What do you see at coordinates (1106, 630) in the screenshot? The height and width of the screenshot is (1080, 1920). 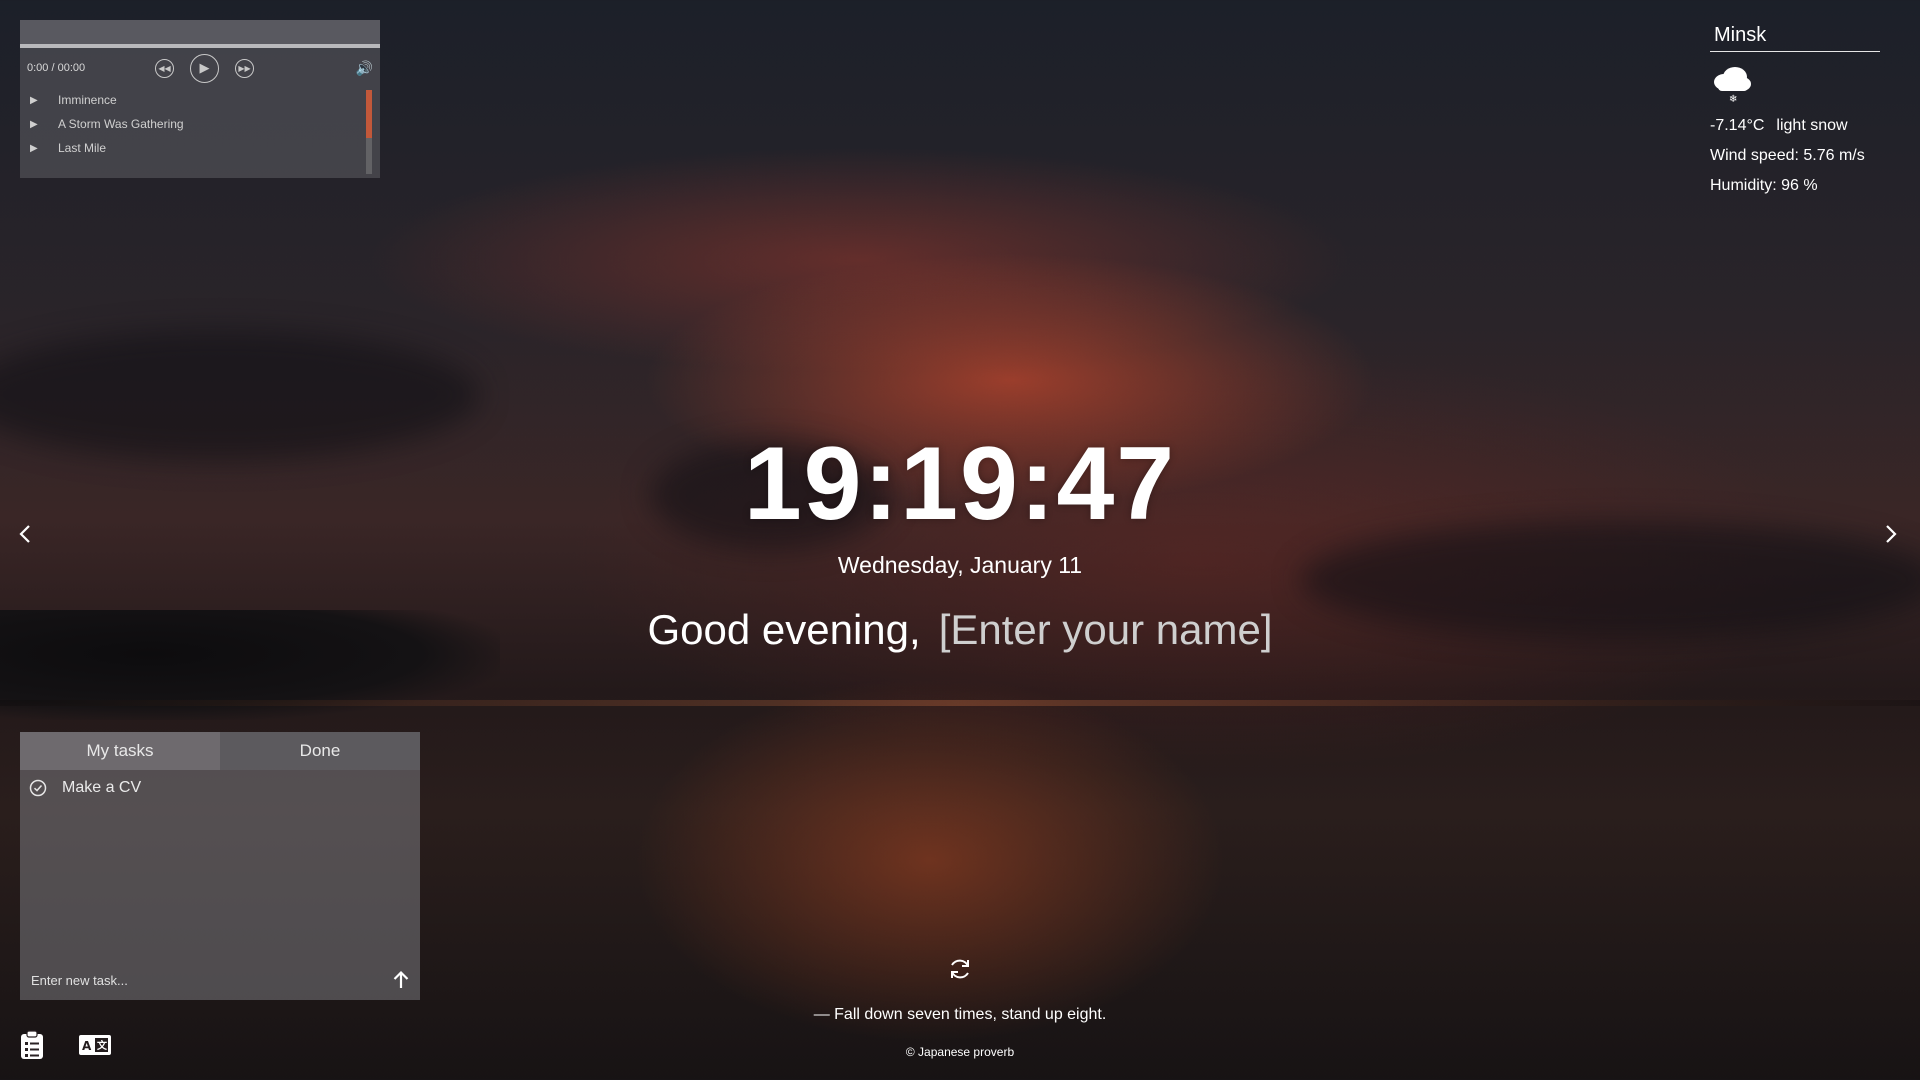 I see `name-input: [Enter your name]` at bounding box center [1106, 630].